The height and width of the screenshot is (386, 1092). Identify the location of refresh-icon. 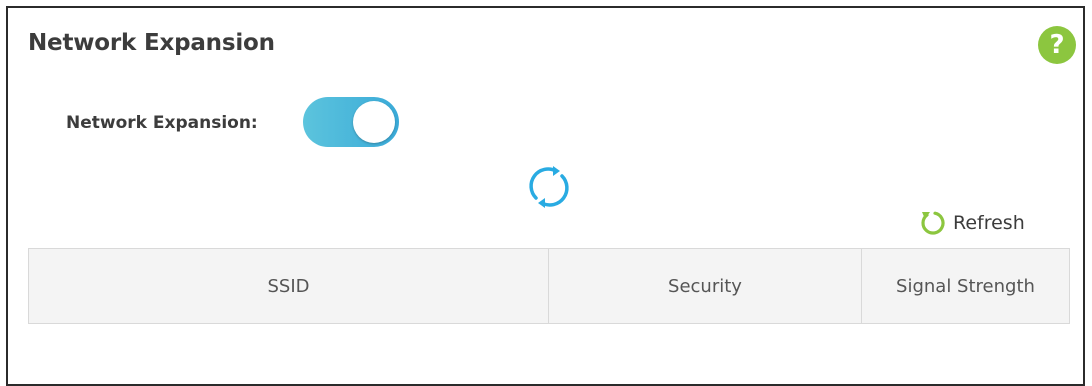
(933, 223).